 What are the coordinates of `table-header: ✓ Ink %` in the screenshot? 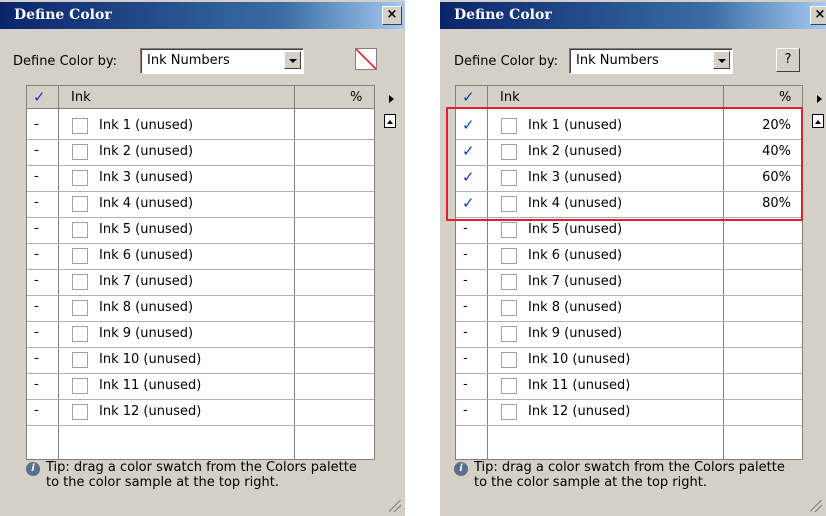 It's located at (629, 97).